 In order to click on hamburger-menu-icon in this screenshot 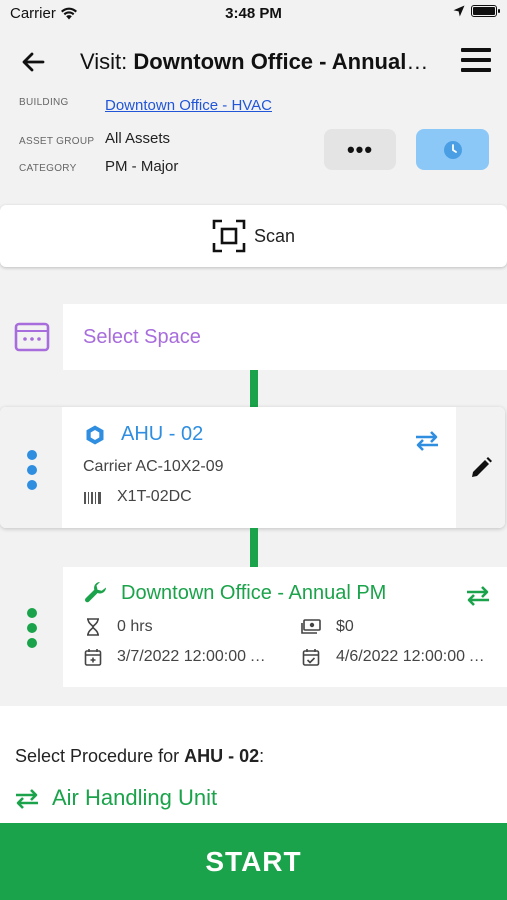, I will do `click(476, 60)`.